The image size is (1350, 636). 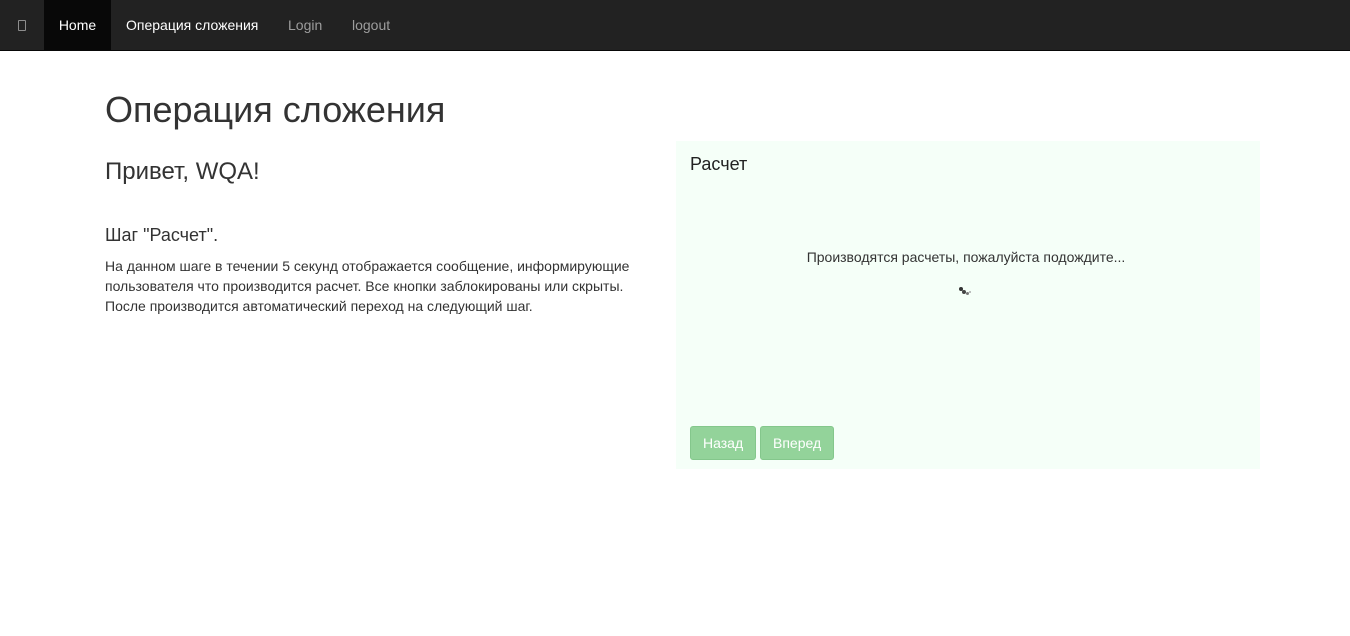 I want to click on page-title: Операция сложения, so click(x=275, y=109).